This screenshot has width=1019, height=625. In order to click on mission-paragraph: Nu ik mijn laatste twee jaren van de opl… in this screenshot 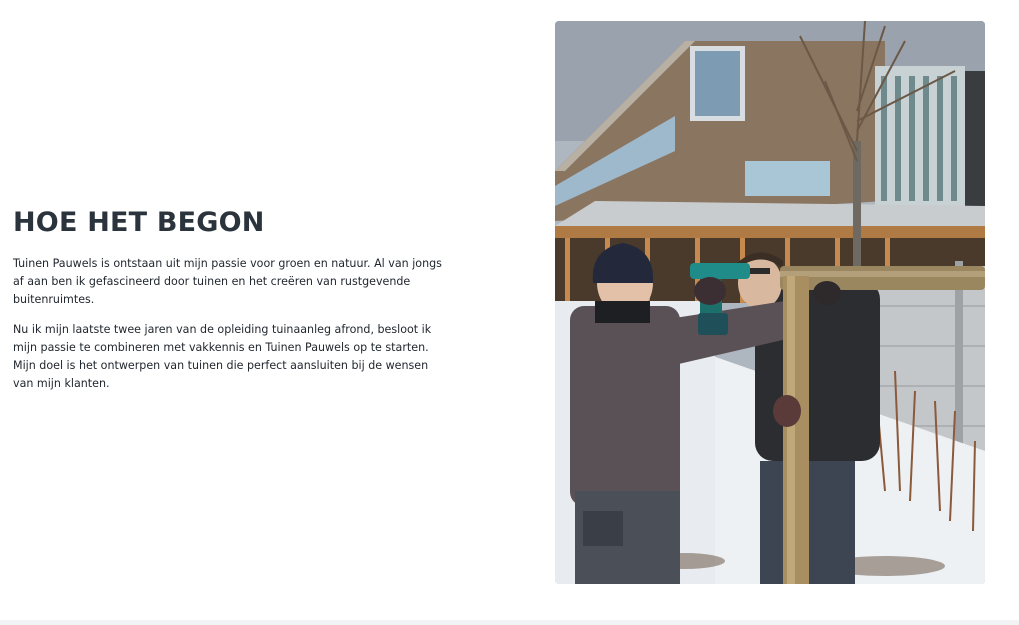, I will do `click(222, 356)`.